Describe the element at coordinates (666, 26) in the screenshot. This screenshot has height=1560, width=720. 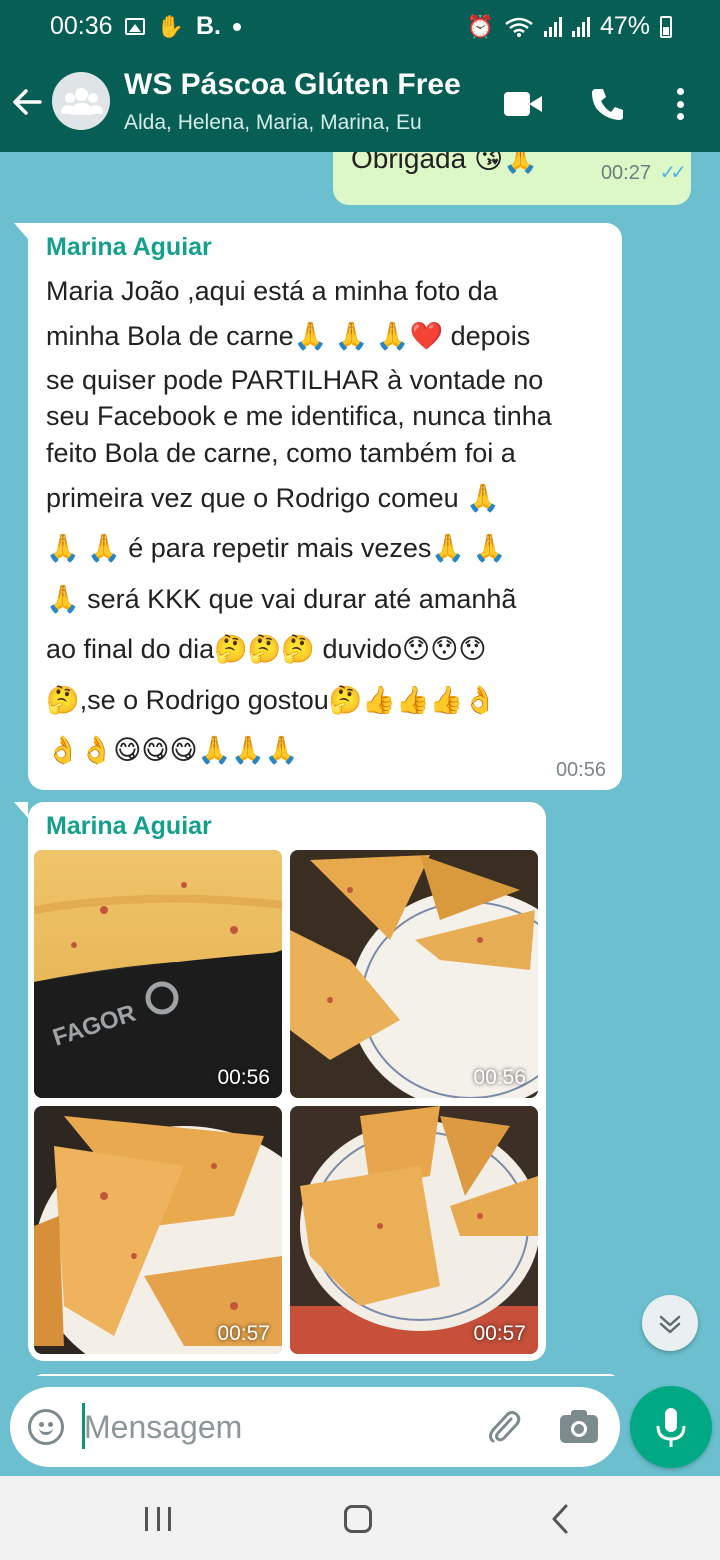
I see `battery-icon` at that location.